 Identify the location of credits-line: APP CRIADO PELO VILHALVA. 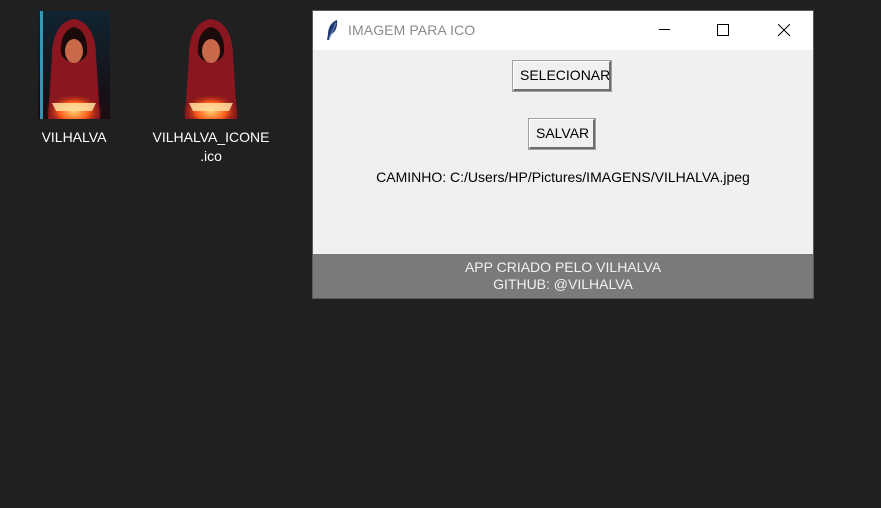
(563, 267).